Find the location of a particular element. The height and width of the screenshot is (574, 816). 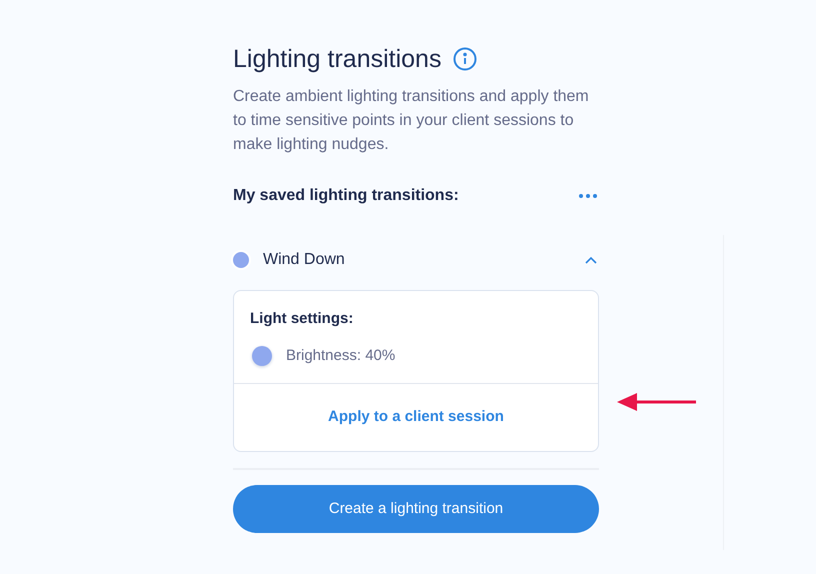

transition-name: Wind Down is located at coordinates (304, 260).